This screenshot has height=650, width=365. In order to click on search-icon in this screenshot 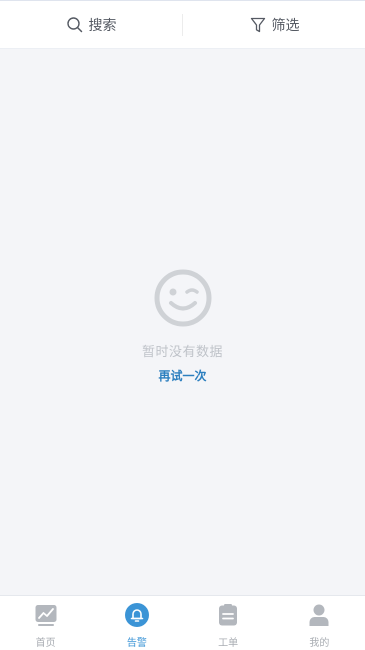, I will do `click(75, 25)`.